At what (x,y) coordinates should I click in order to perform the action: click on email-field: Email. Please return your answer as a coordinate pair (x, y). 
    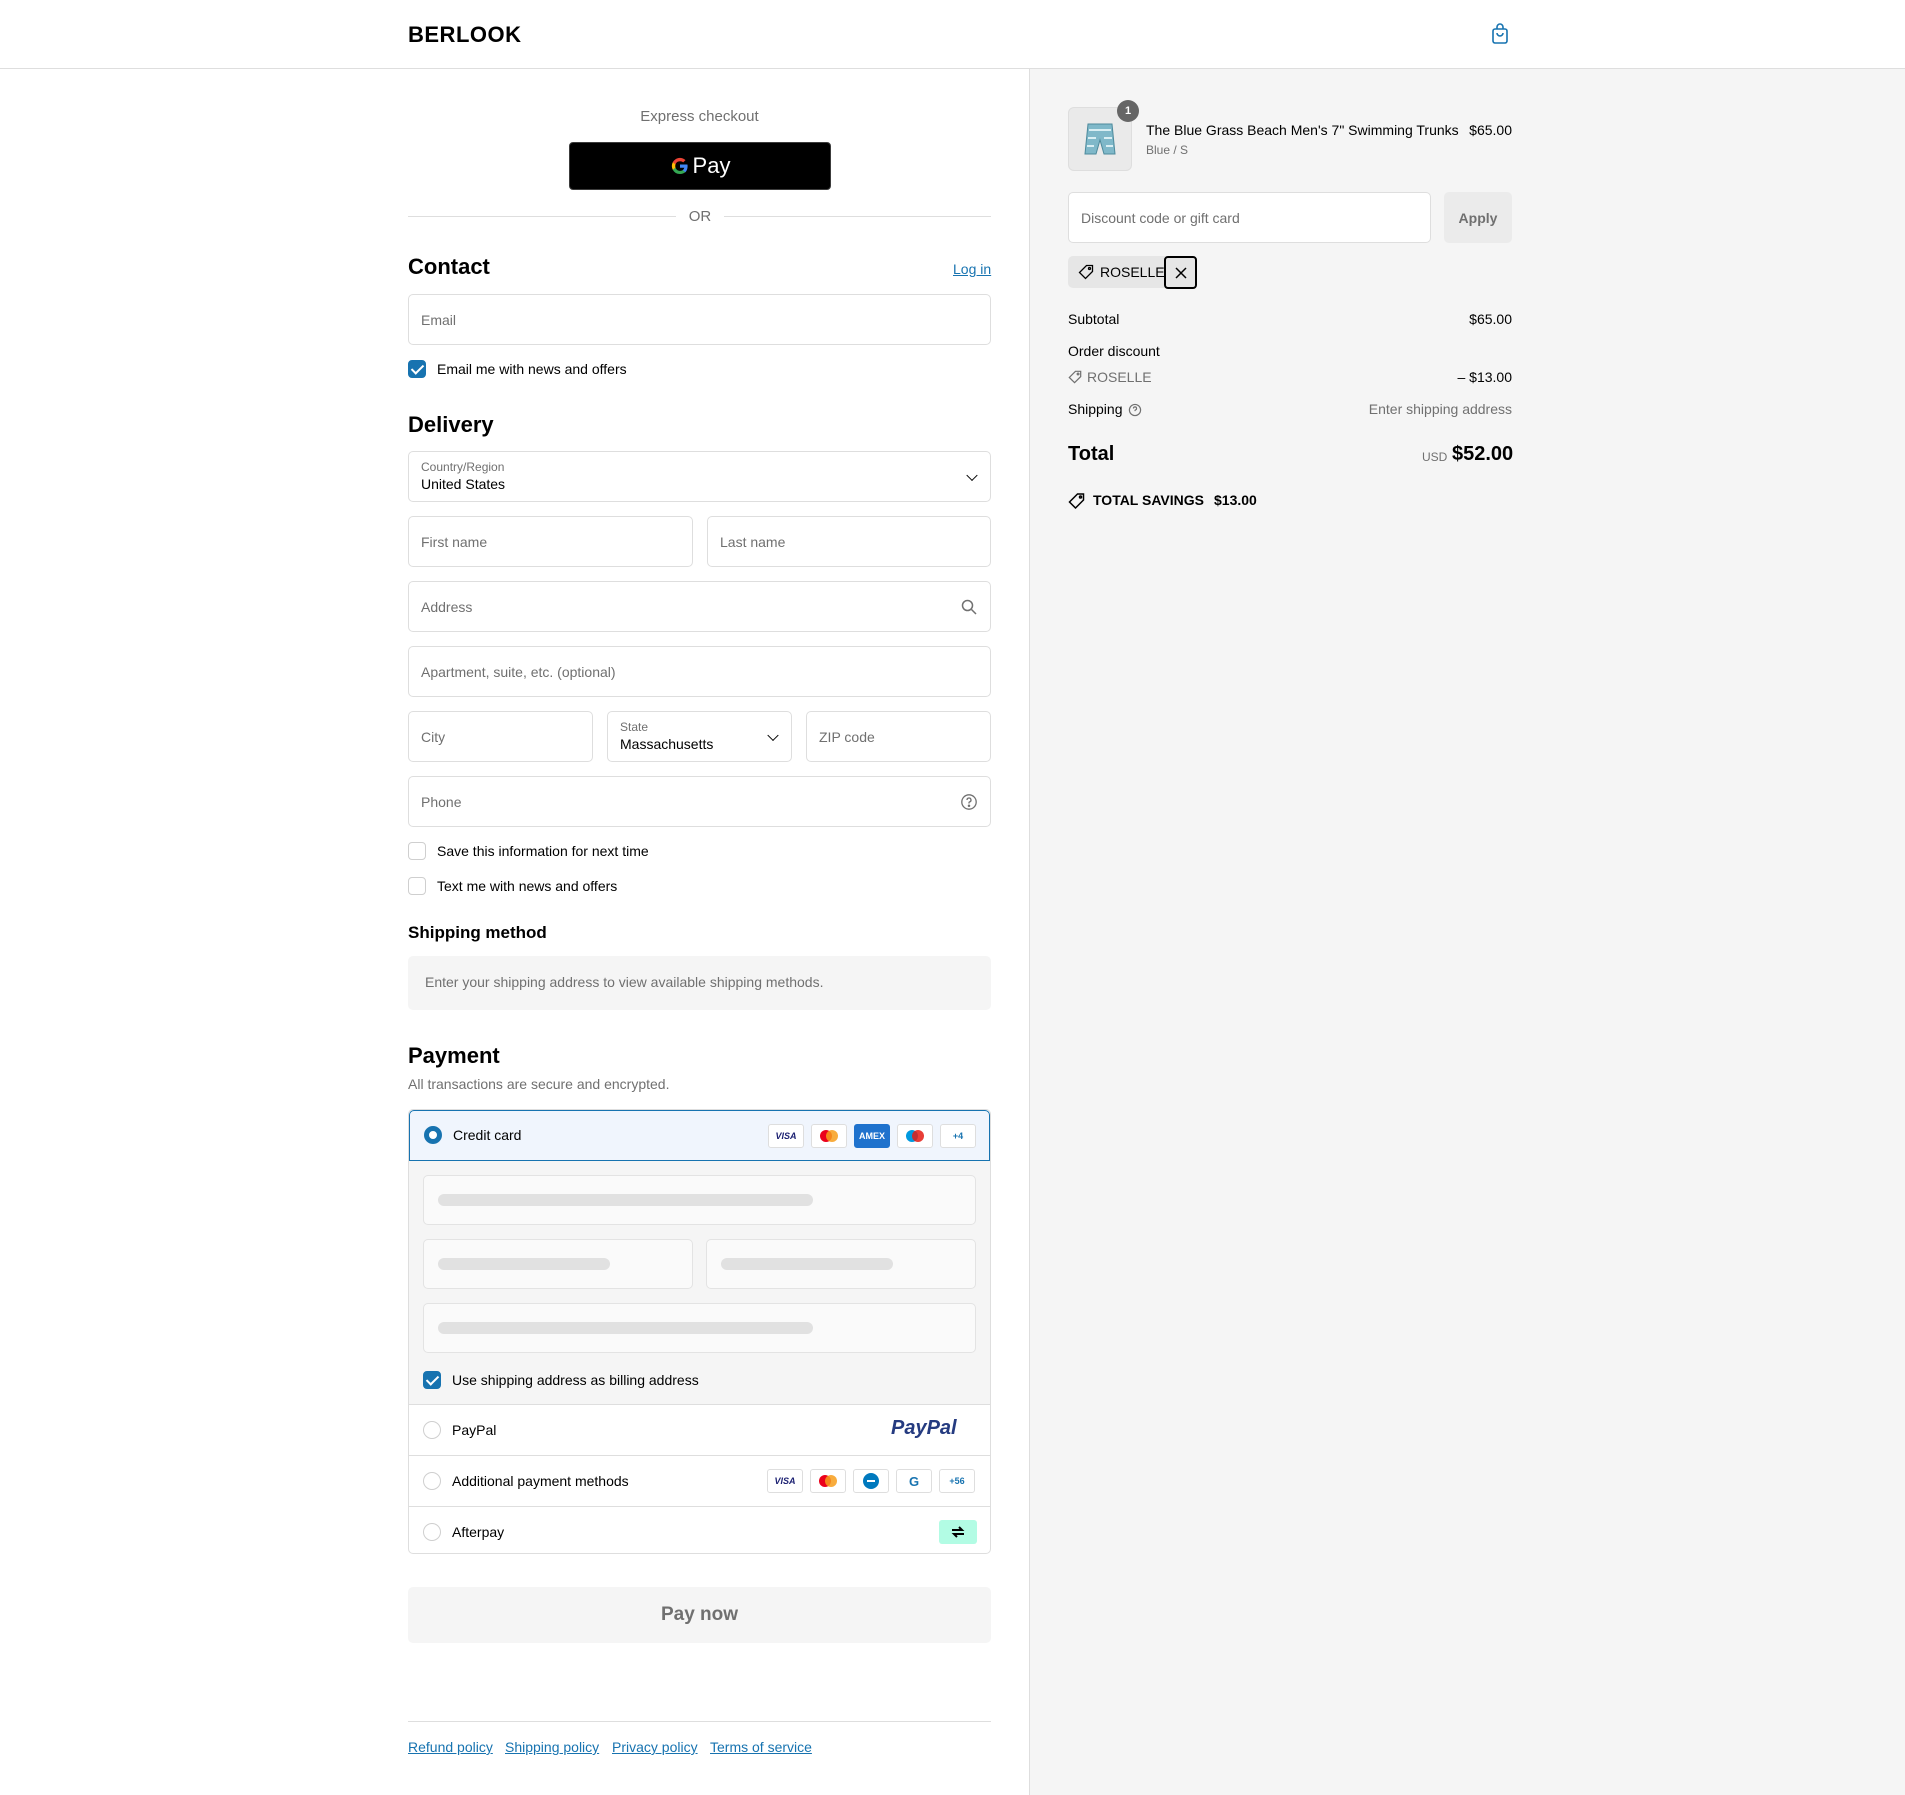
    Looking at the image, I should click on (699, 319).